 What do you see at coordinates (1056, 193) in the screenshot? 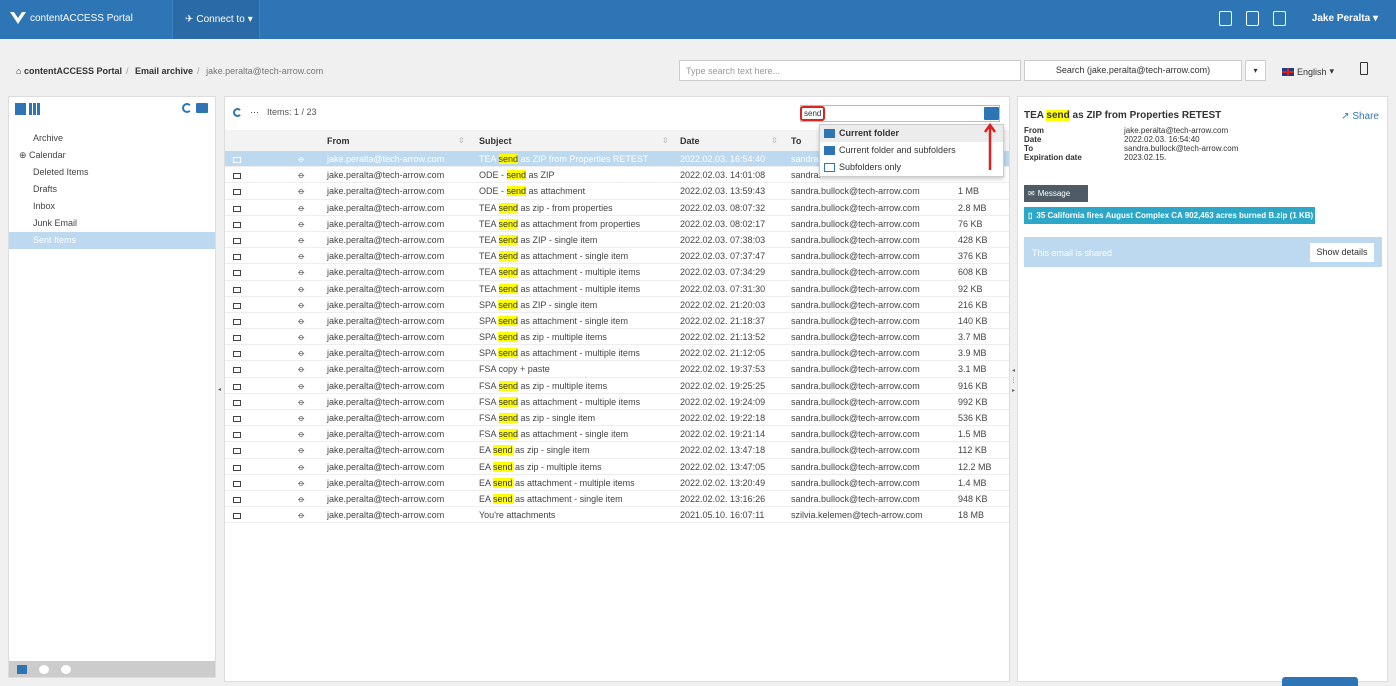
I see `message-button: ✉ Message` at bounding box center [1056, 193].